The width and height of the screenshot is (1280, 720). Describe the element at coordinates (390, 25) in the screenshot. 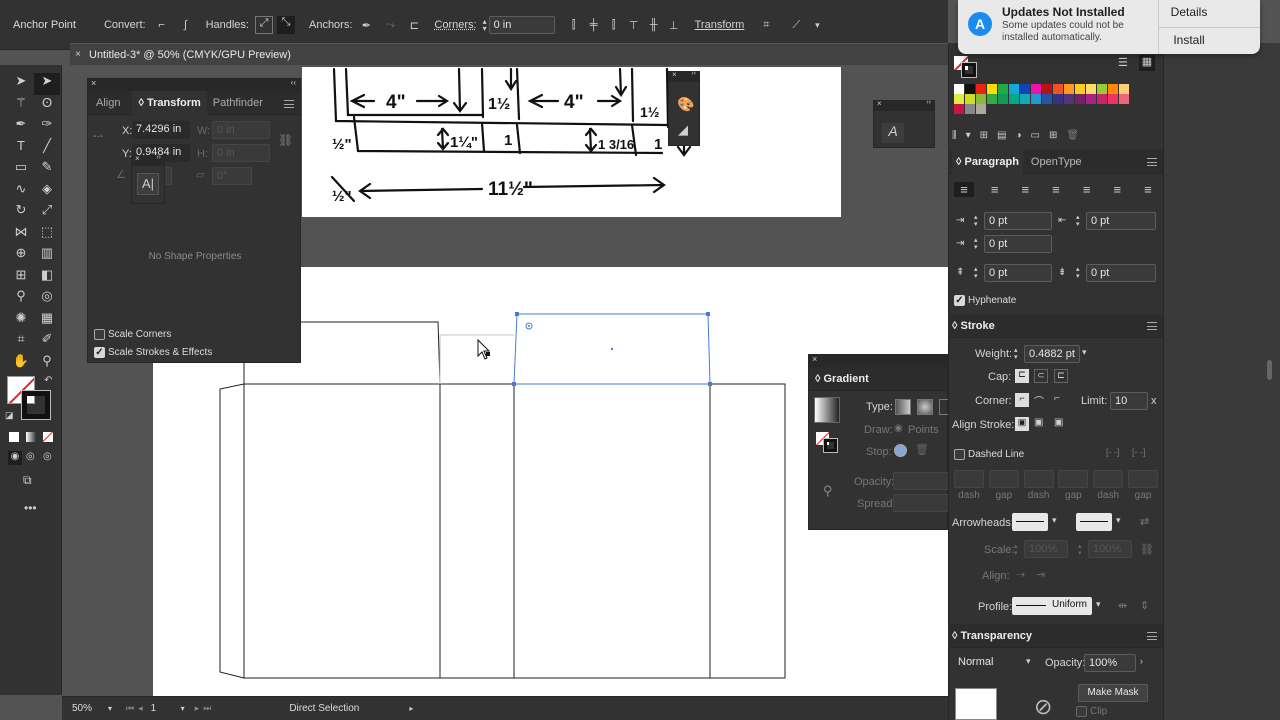

I see `connect-anchor-icon: ⤳` at that location.